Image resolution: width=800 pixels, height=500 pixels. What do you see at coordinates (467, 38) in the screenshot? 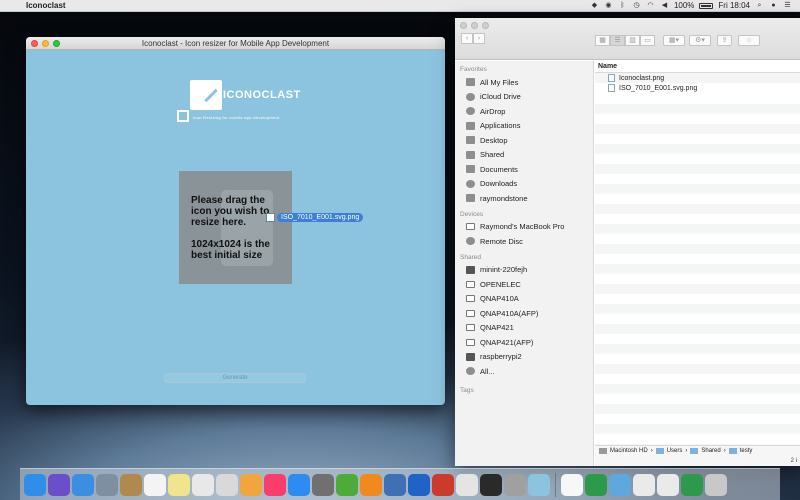
I see `back-button: ‹` at bounding box center [467, 38].